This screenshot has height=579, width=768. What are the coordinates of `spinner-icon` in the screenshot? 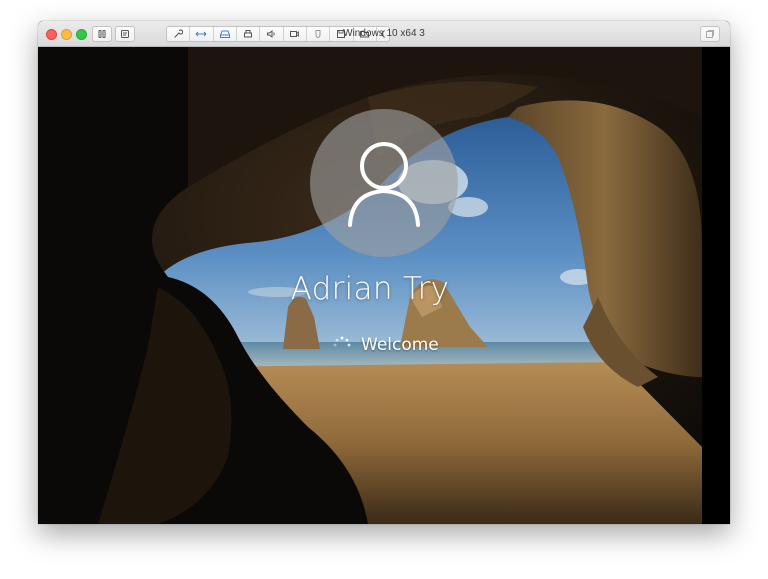 It's located at (342, 341).